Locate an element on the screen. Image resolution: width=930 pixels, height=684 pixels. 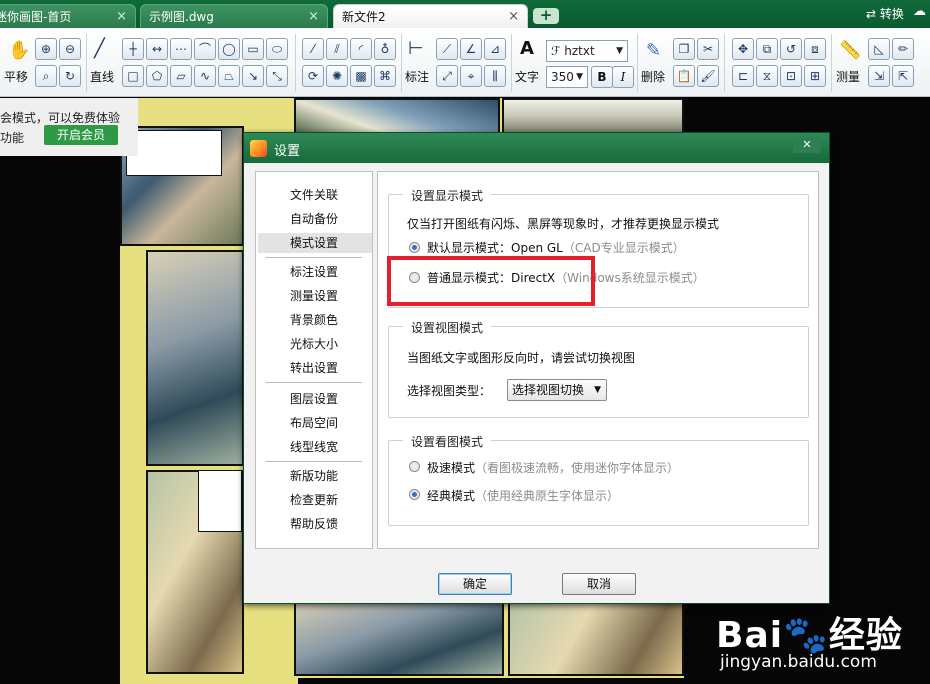
scale-icon: ⧉ is located at coordinates (767, 49).